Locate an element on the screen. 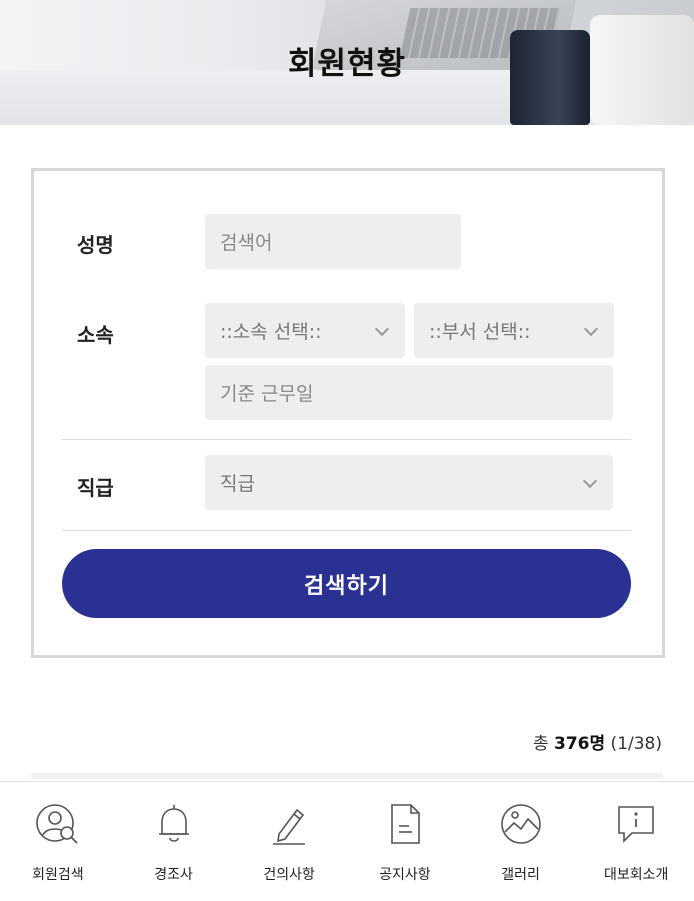  result-page-info: (1/38) is located at coordinates (633, 744).